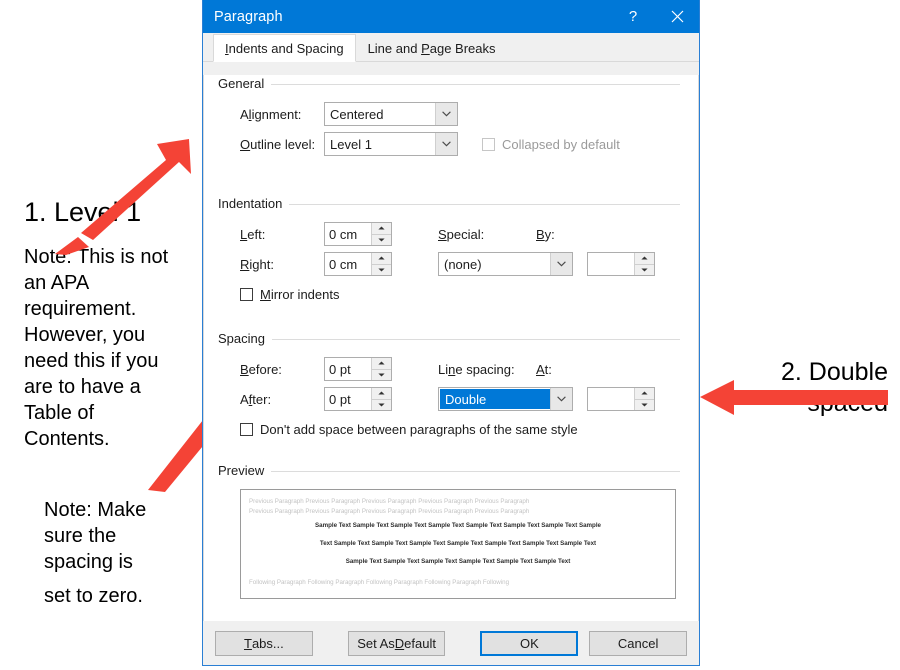  Describe the element at coordinates (271, 114) in the screenshot. I see `alignment-label: Alignment:` at that location.